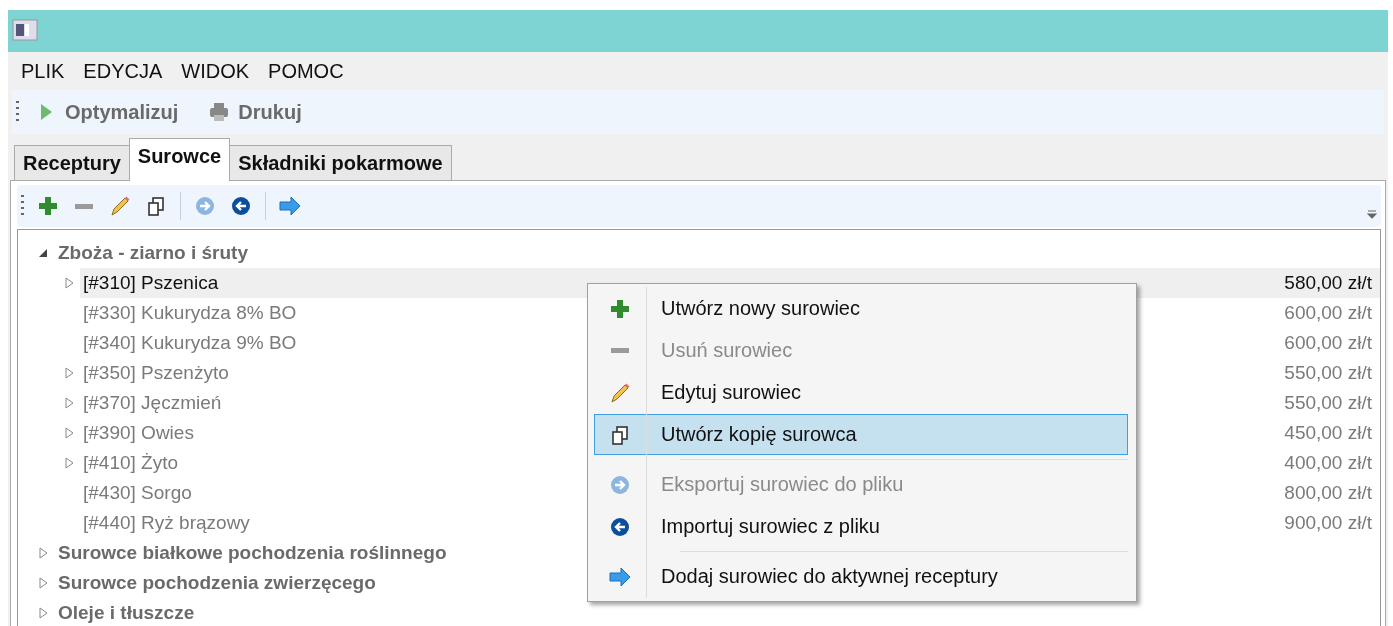 Image resolution: width=1393 pixels, height=626 pixels. What do you see at coordinates (215, 583) in the screenshot?
I see `tree-group: Surowce pochodzenia zwierzęcego` at bounding box center [215, 583].